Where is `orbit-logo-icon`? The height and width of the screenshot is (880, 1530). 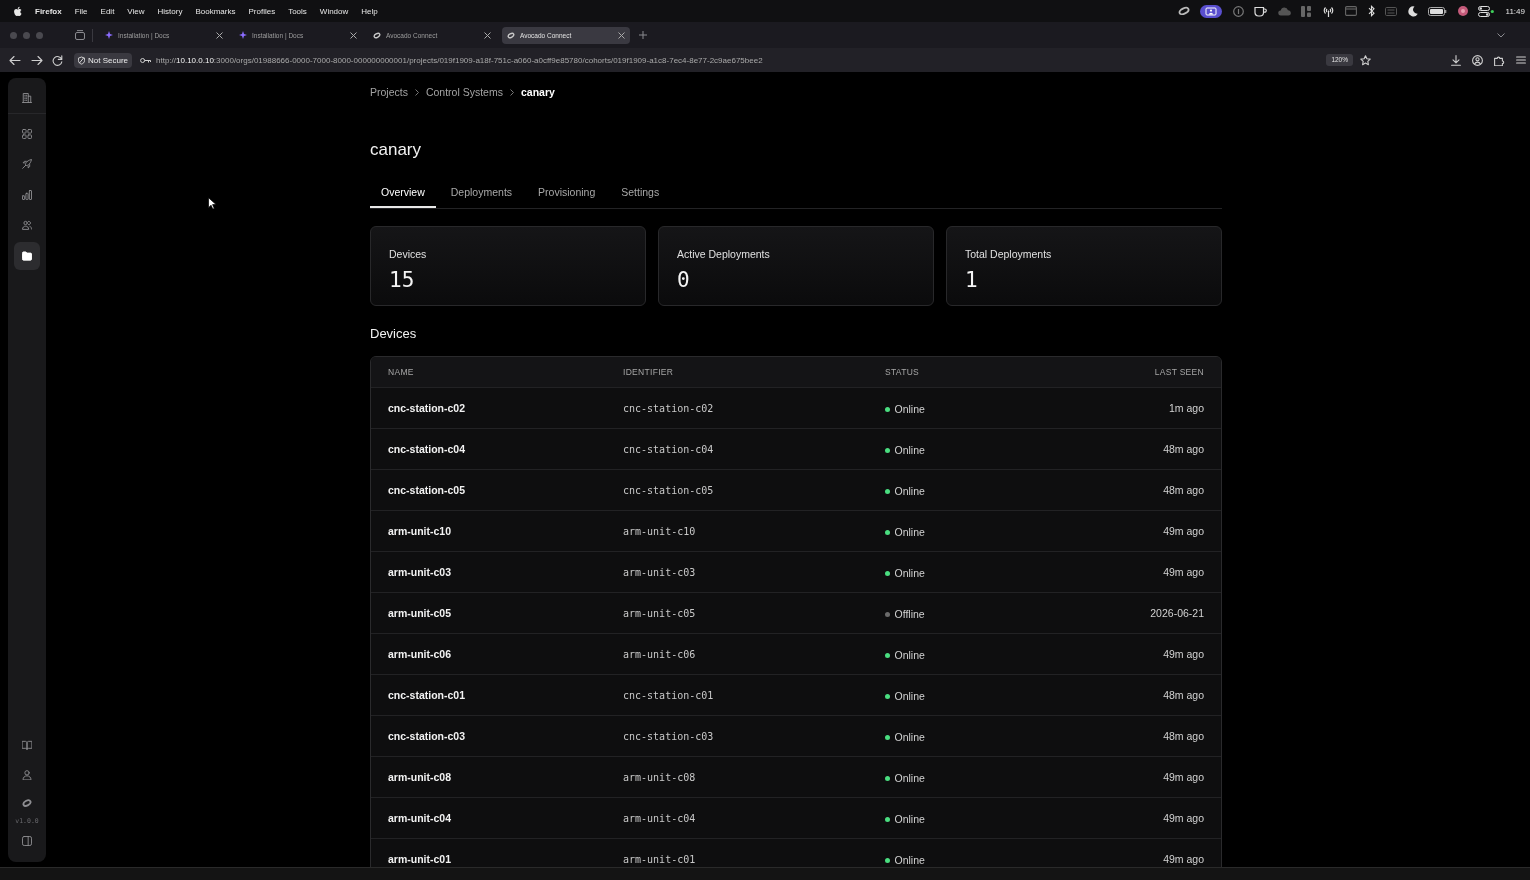
orbit-logo-icon is located at coordinates (27, 803).